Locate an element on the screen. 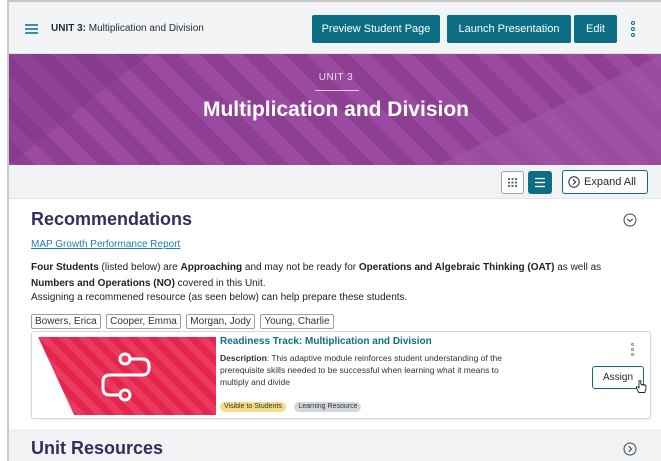 The height and width of the screenshot is (461, 661). summary-text: (listed below) are is located at coordinates (139, 267).